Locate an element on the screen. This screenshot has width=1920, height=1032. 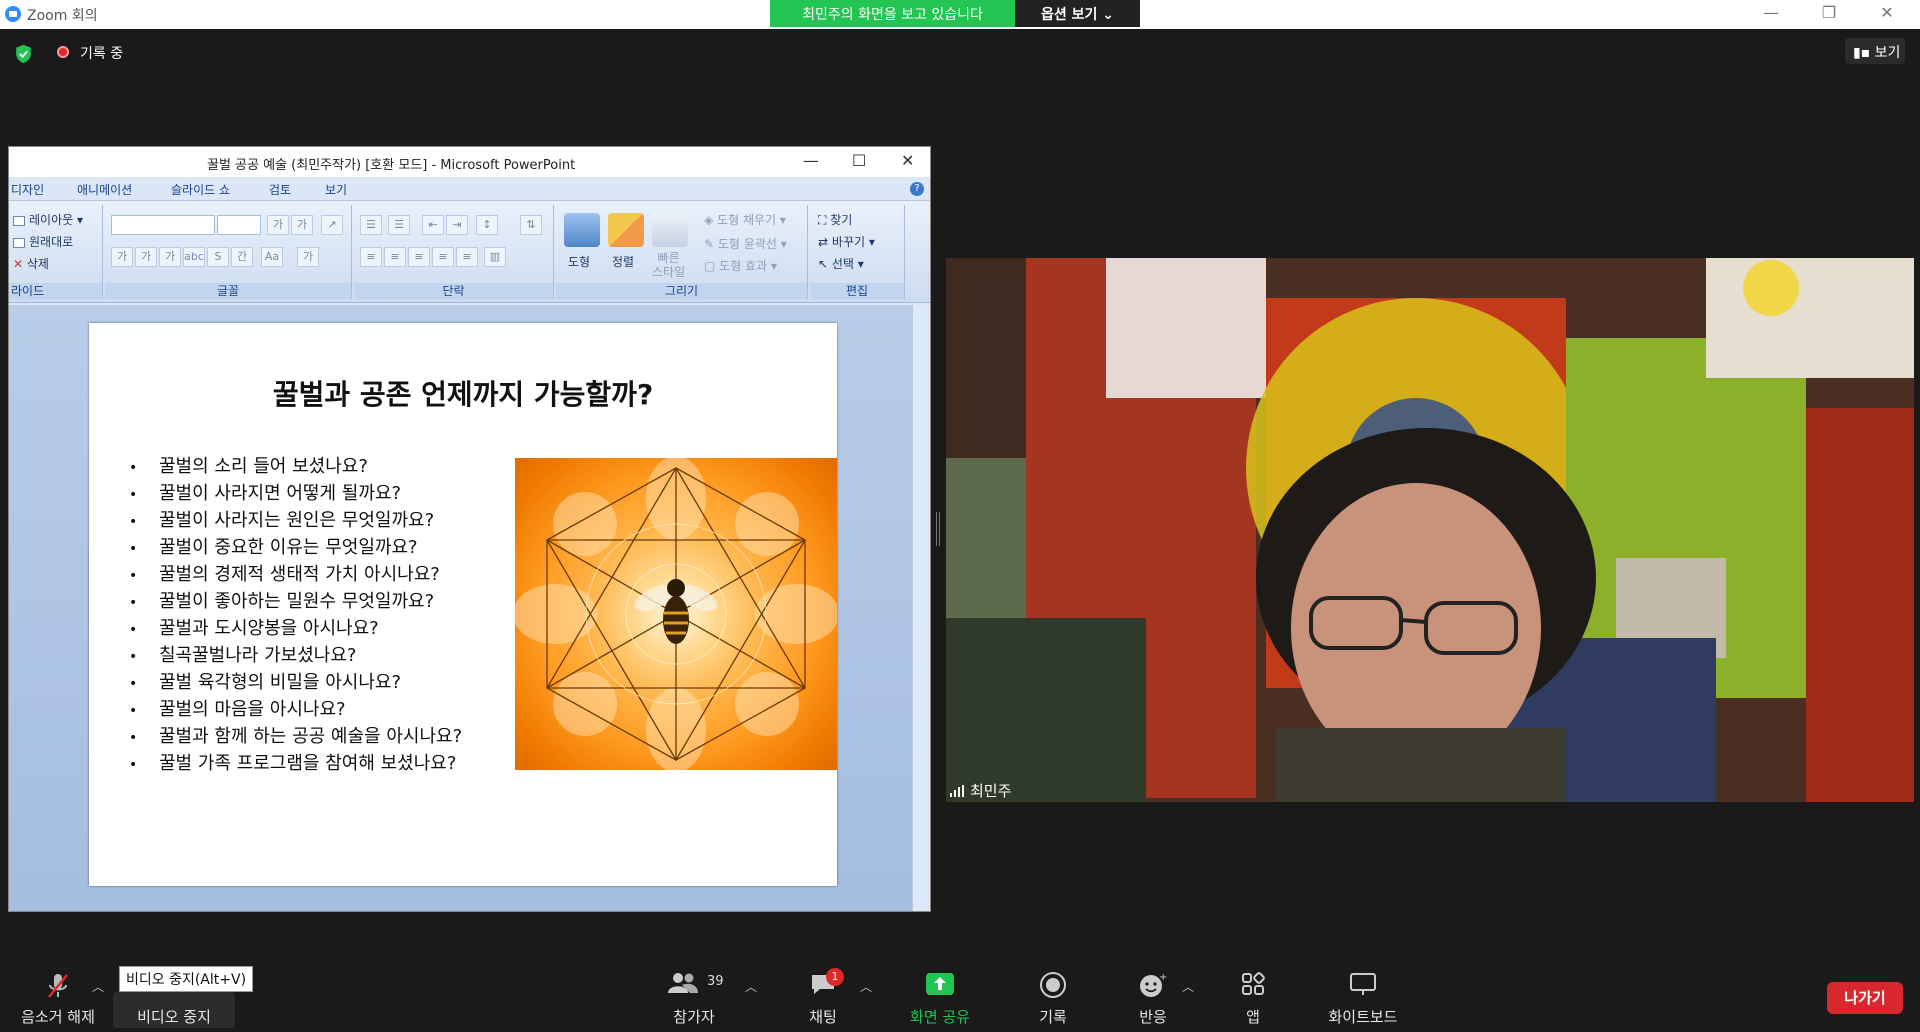
bee-icon is located at coordinates (676, 611).